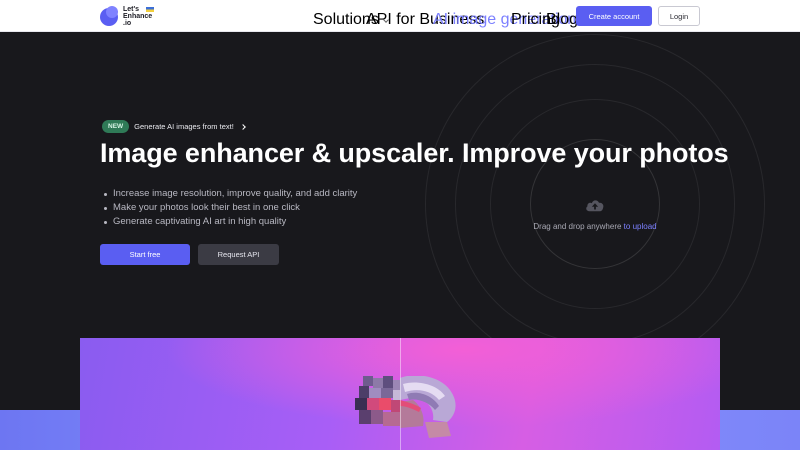  Describe the element at coordinates (184, 126) in the screenshot. I see `badge-text: Generate AI images from text!` at that location.